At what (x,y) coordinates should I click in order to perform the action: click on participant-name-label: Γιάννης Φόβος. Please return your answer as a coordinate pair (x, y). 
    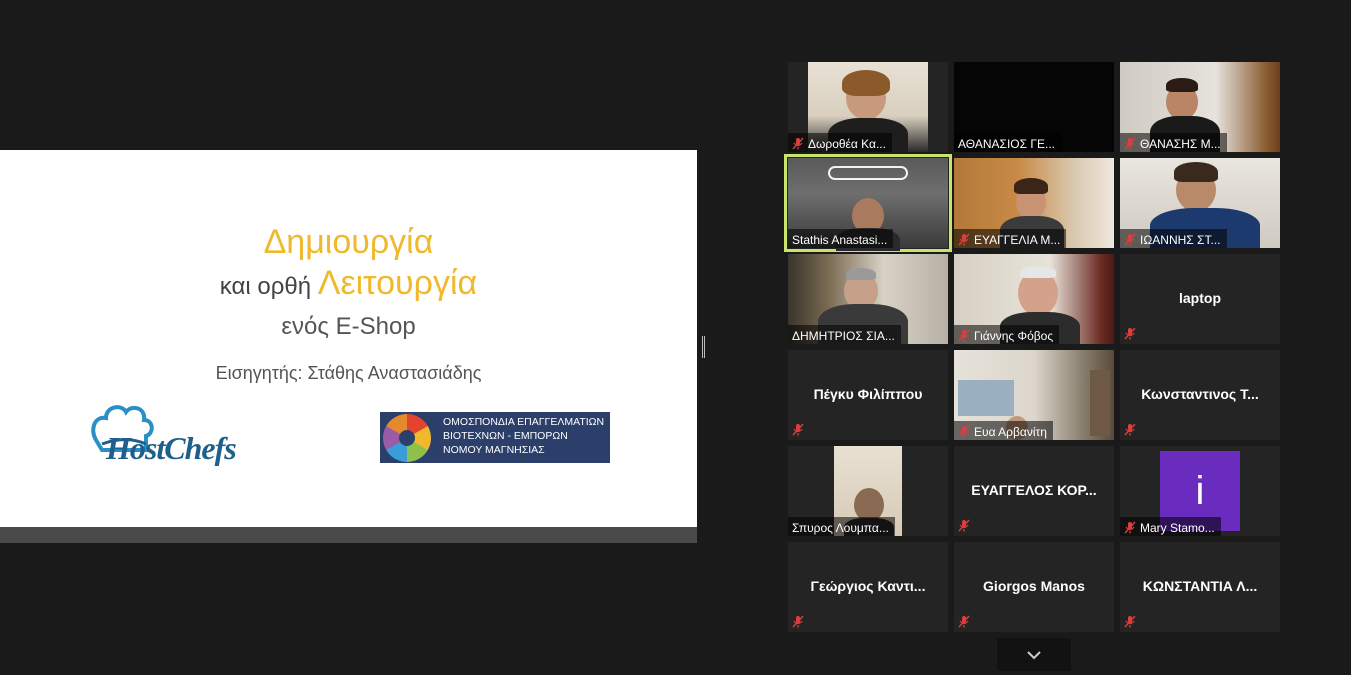
    Looking at the image, I should click on (1007, 334).